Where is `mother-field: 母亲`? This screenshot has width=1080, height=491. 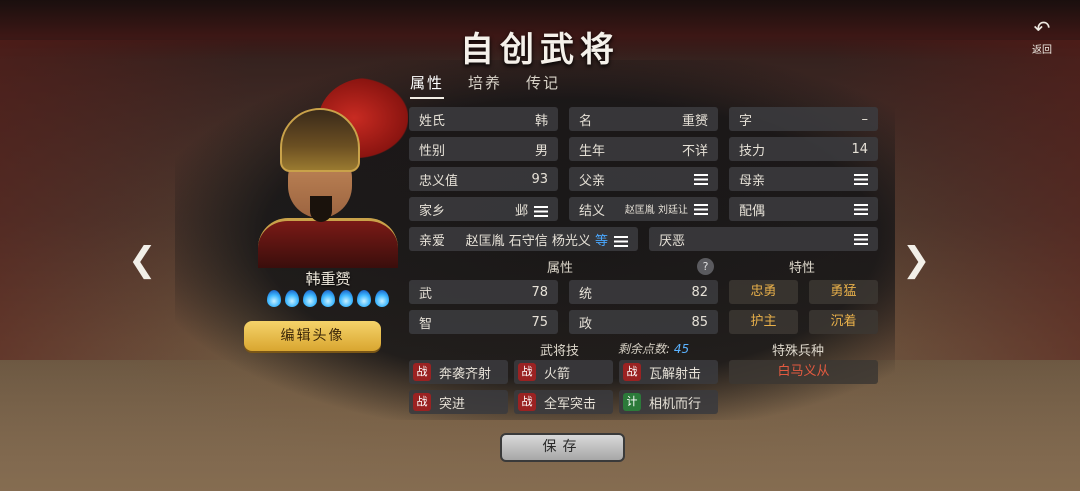 mother-field: 母亲 is located at coordinates (803, 179).